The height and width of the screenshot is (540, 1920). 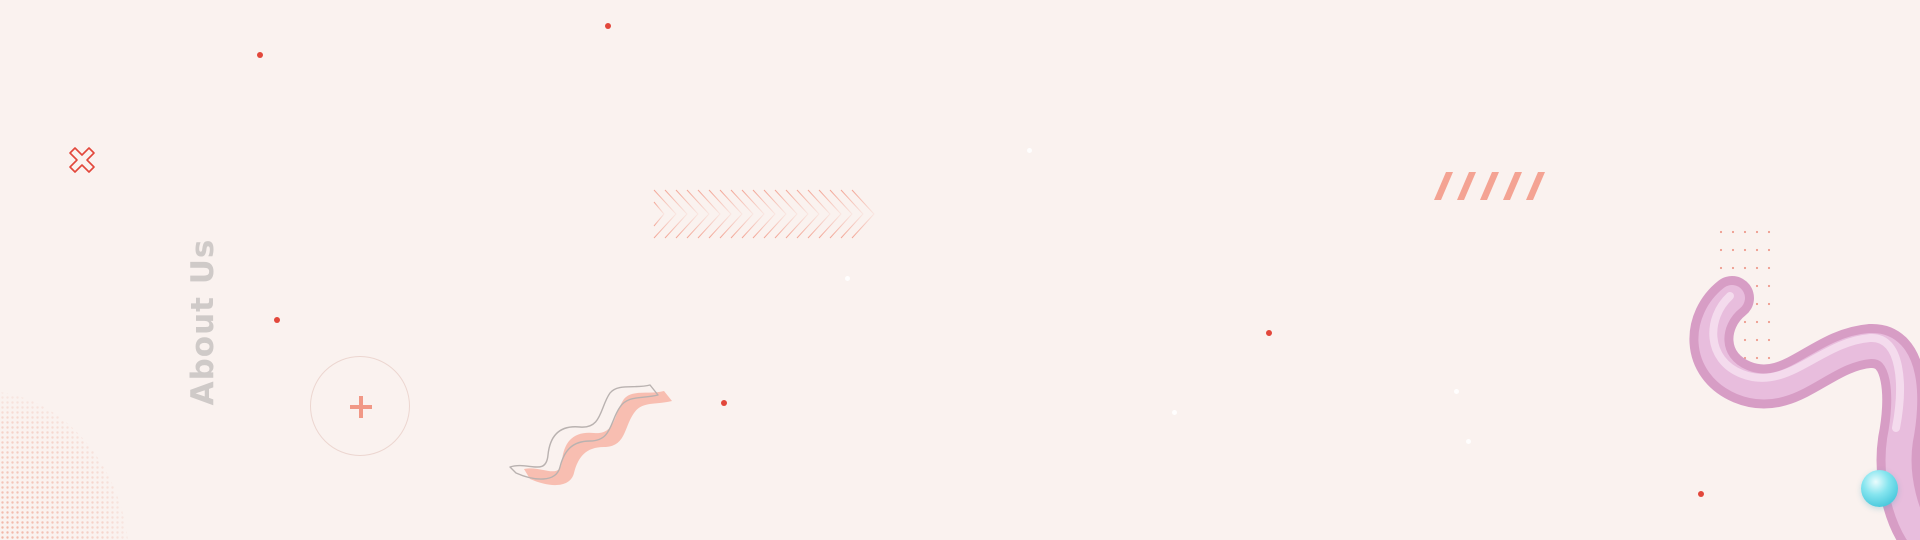 I want to click on chevron-arrows-pattern, so click(x=764, y=214).